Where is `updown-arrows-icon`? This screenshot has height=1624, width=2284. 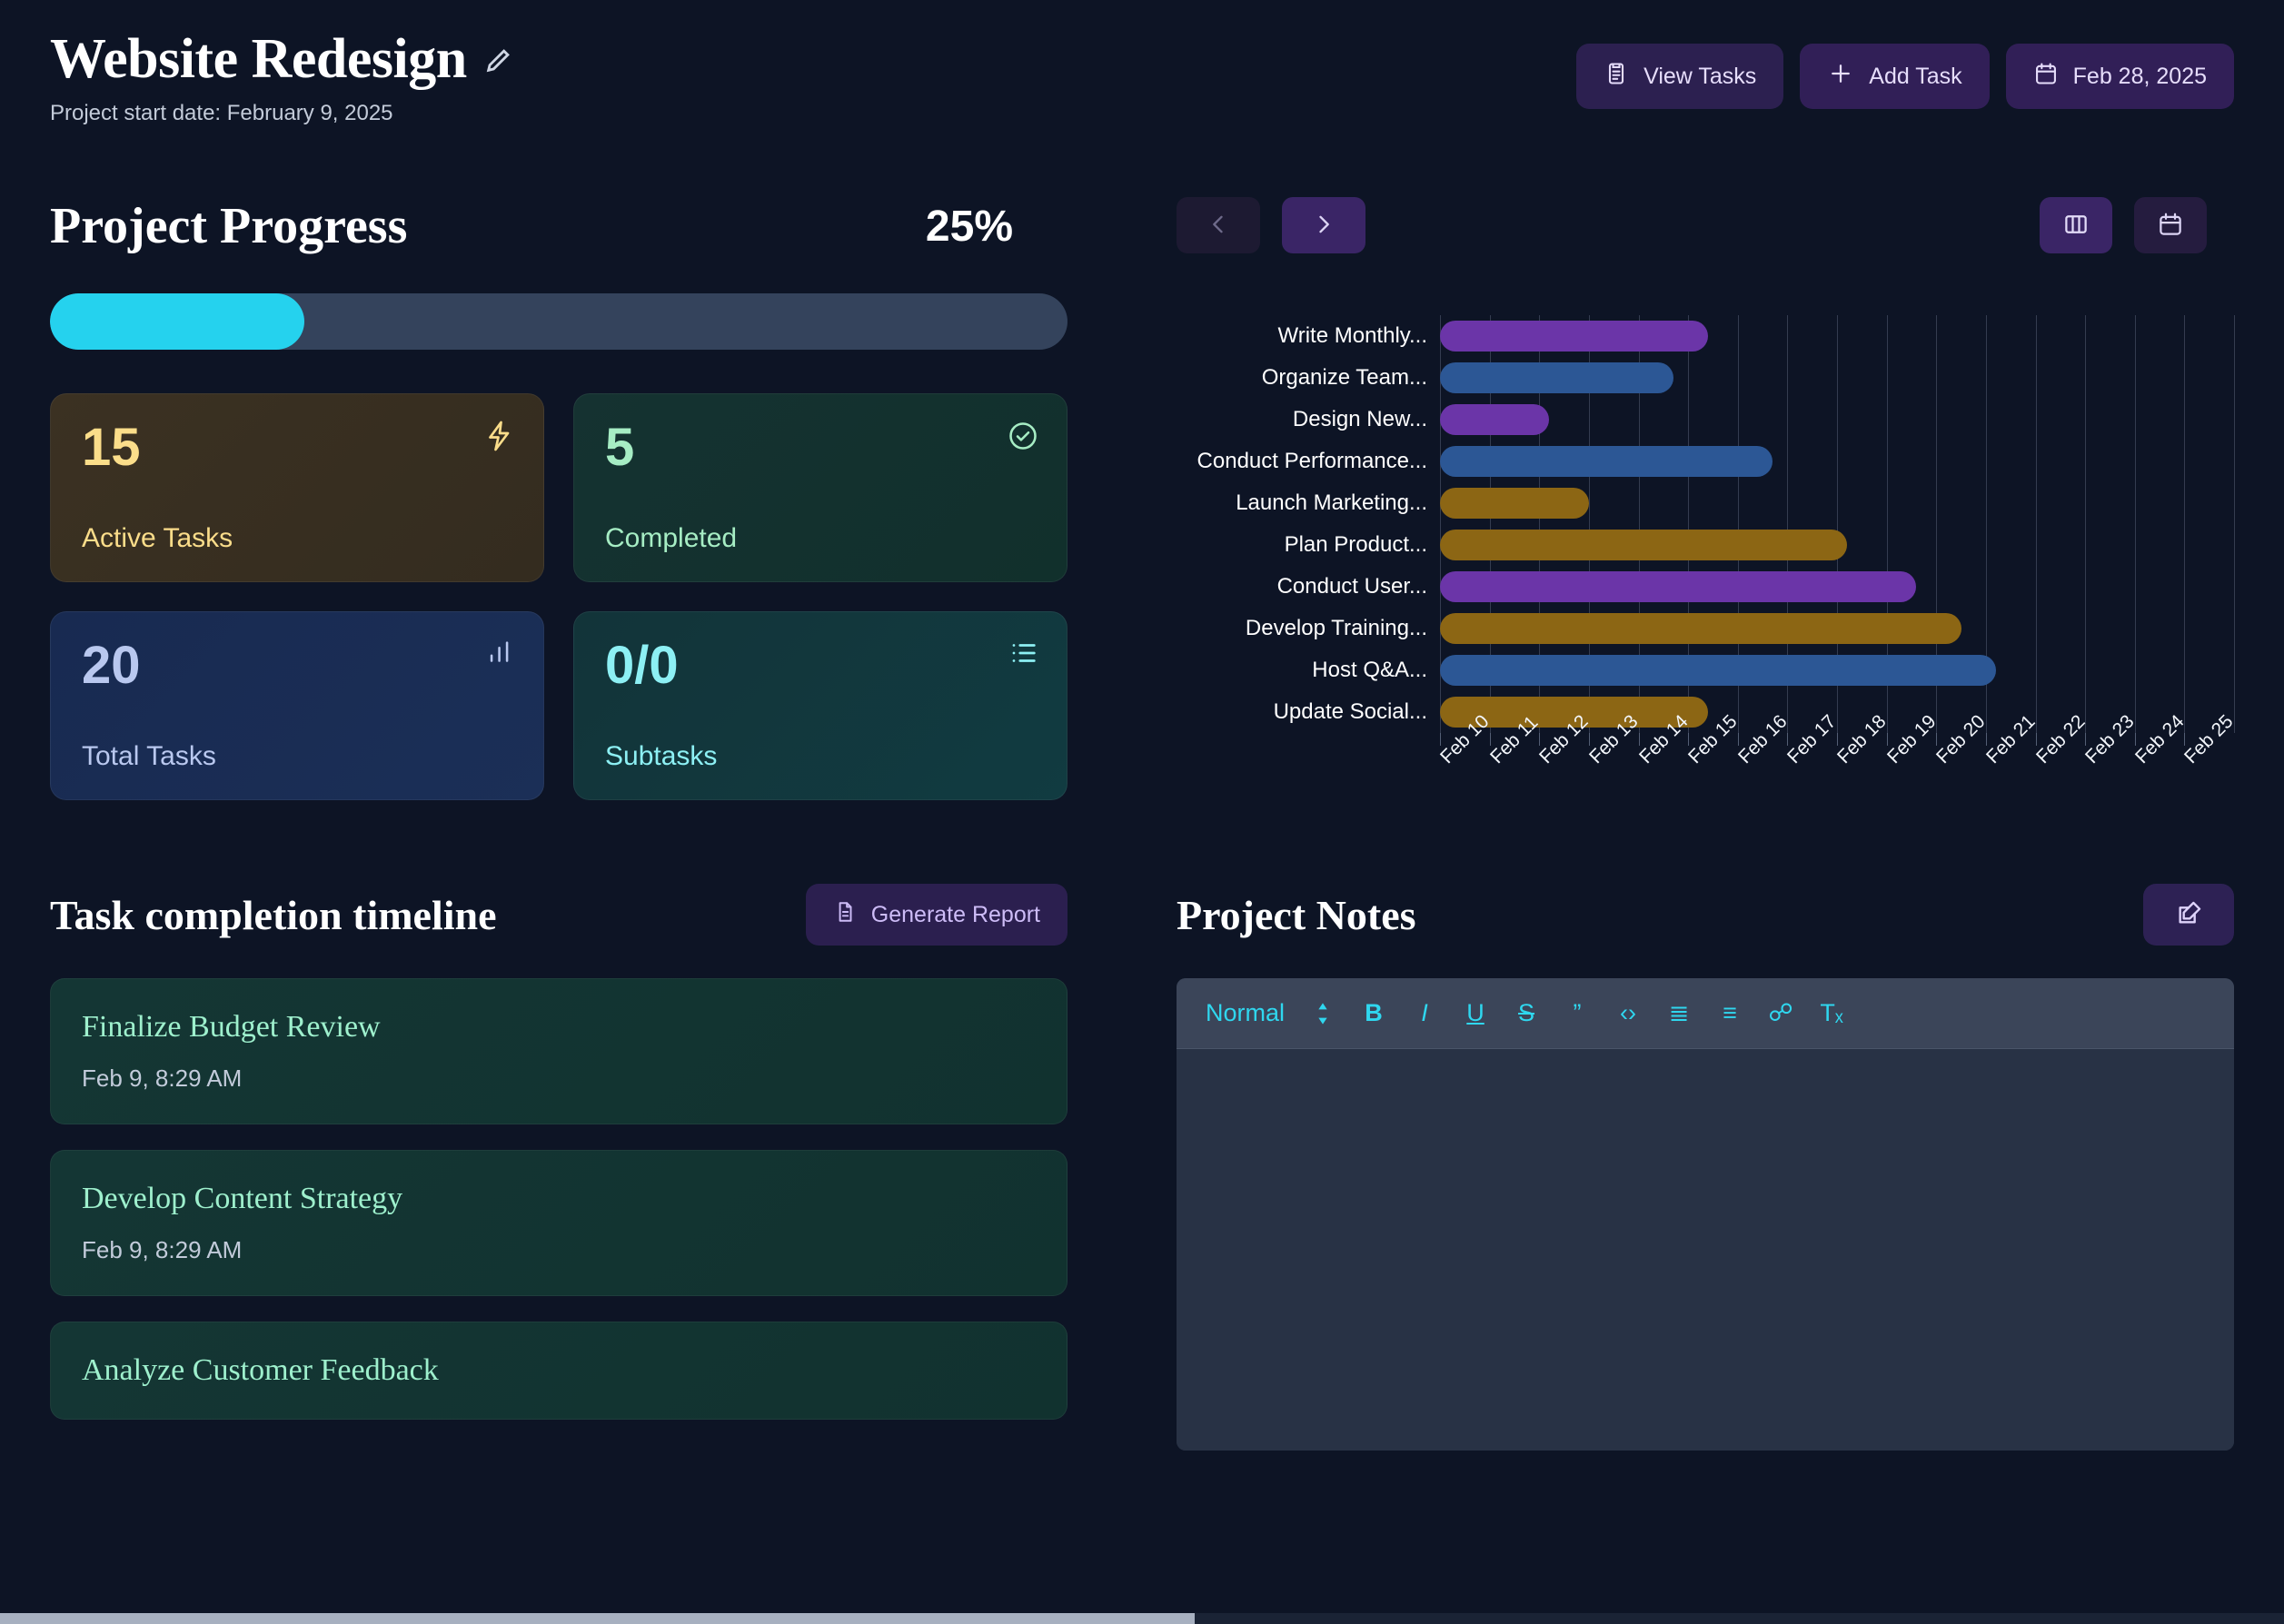
updown-arrows-icon is located at coordinates (1322, 1013).